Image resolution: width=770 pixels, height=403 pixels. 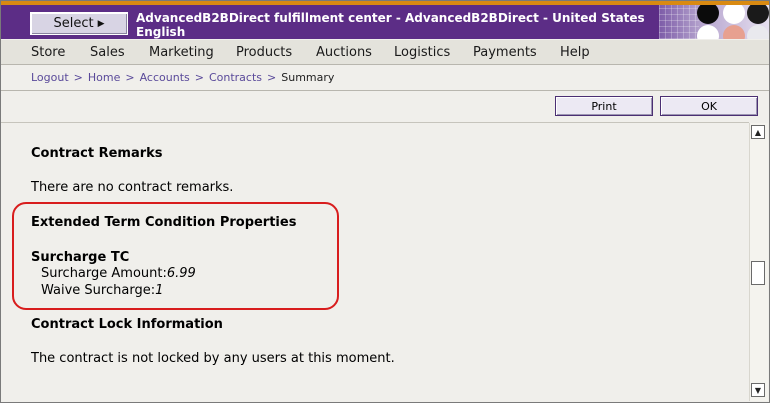 What do you see at coordinates (164, 222) in the screenshot?
I see `ext-properties-heading: Extended Term Condition Properties` at bounding box center [164, 222].